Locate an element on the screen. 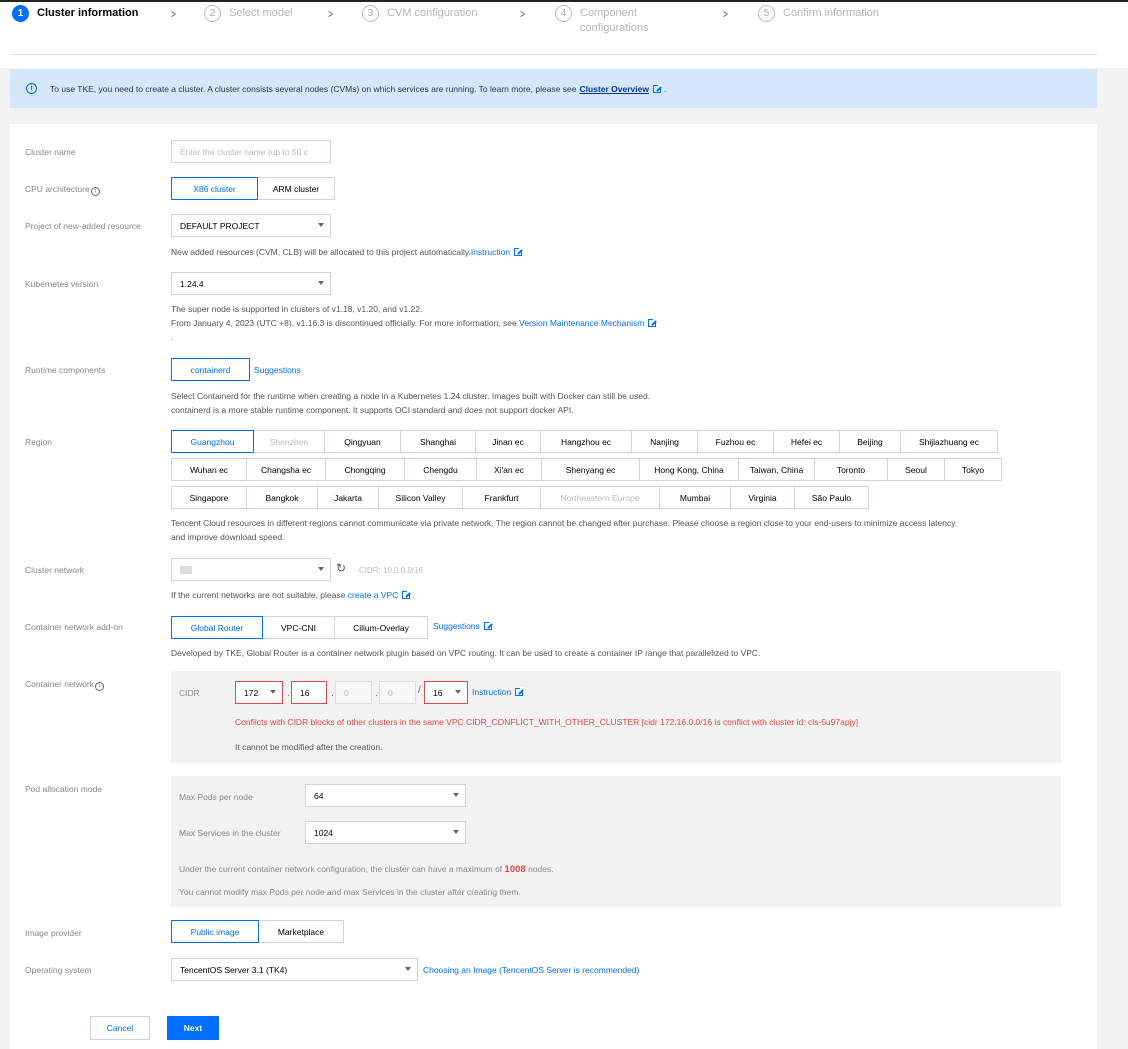 The image size is (1128, 1049). global-router-option: Global Router is located at coordinates (217, 627).